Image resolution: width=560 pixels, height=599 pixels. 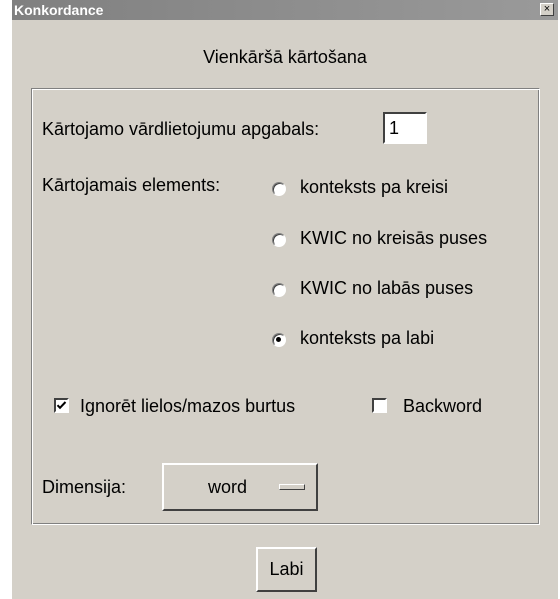 I want to click on dimension-option-menu: word, so click(x=240, y=487).